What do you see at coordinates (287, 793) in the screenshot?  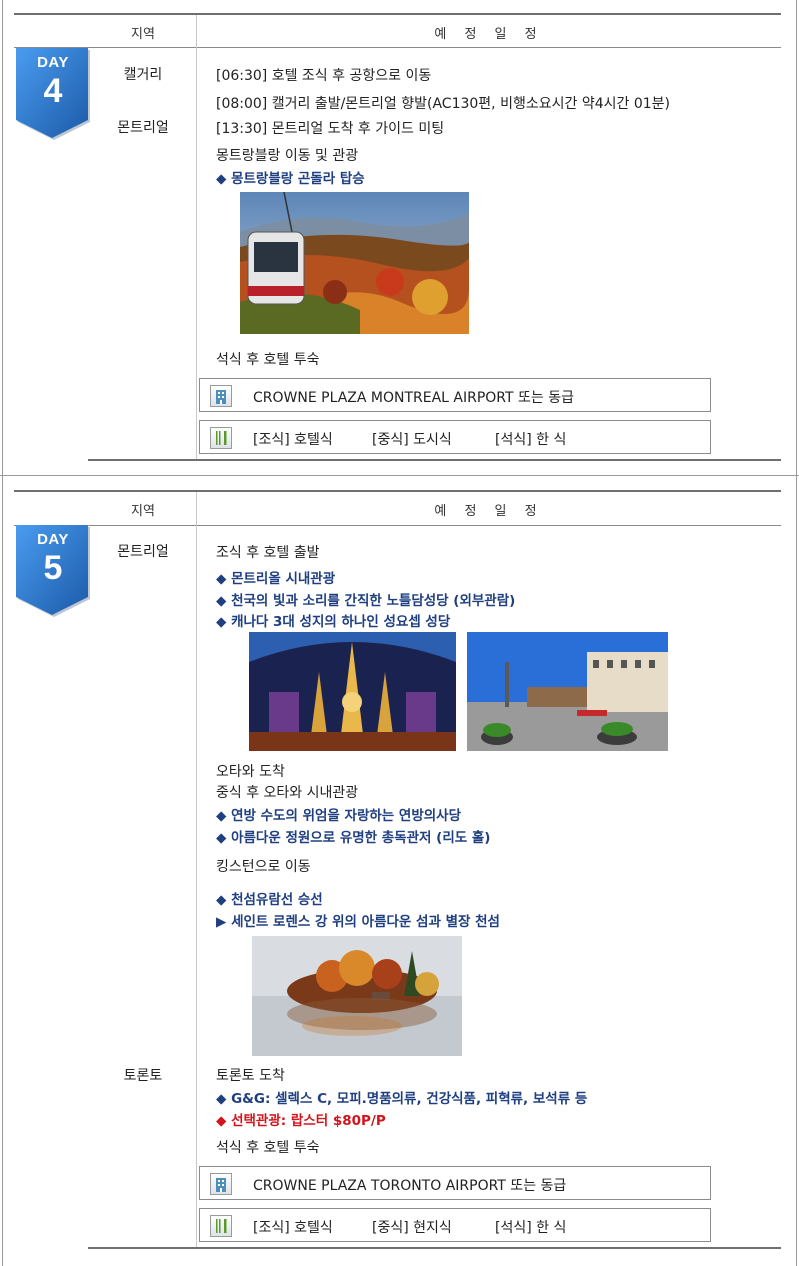 I see `schedule-line: 중식 후 오타와 시내관광` at bounding box center [287, 793].